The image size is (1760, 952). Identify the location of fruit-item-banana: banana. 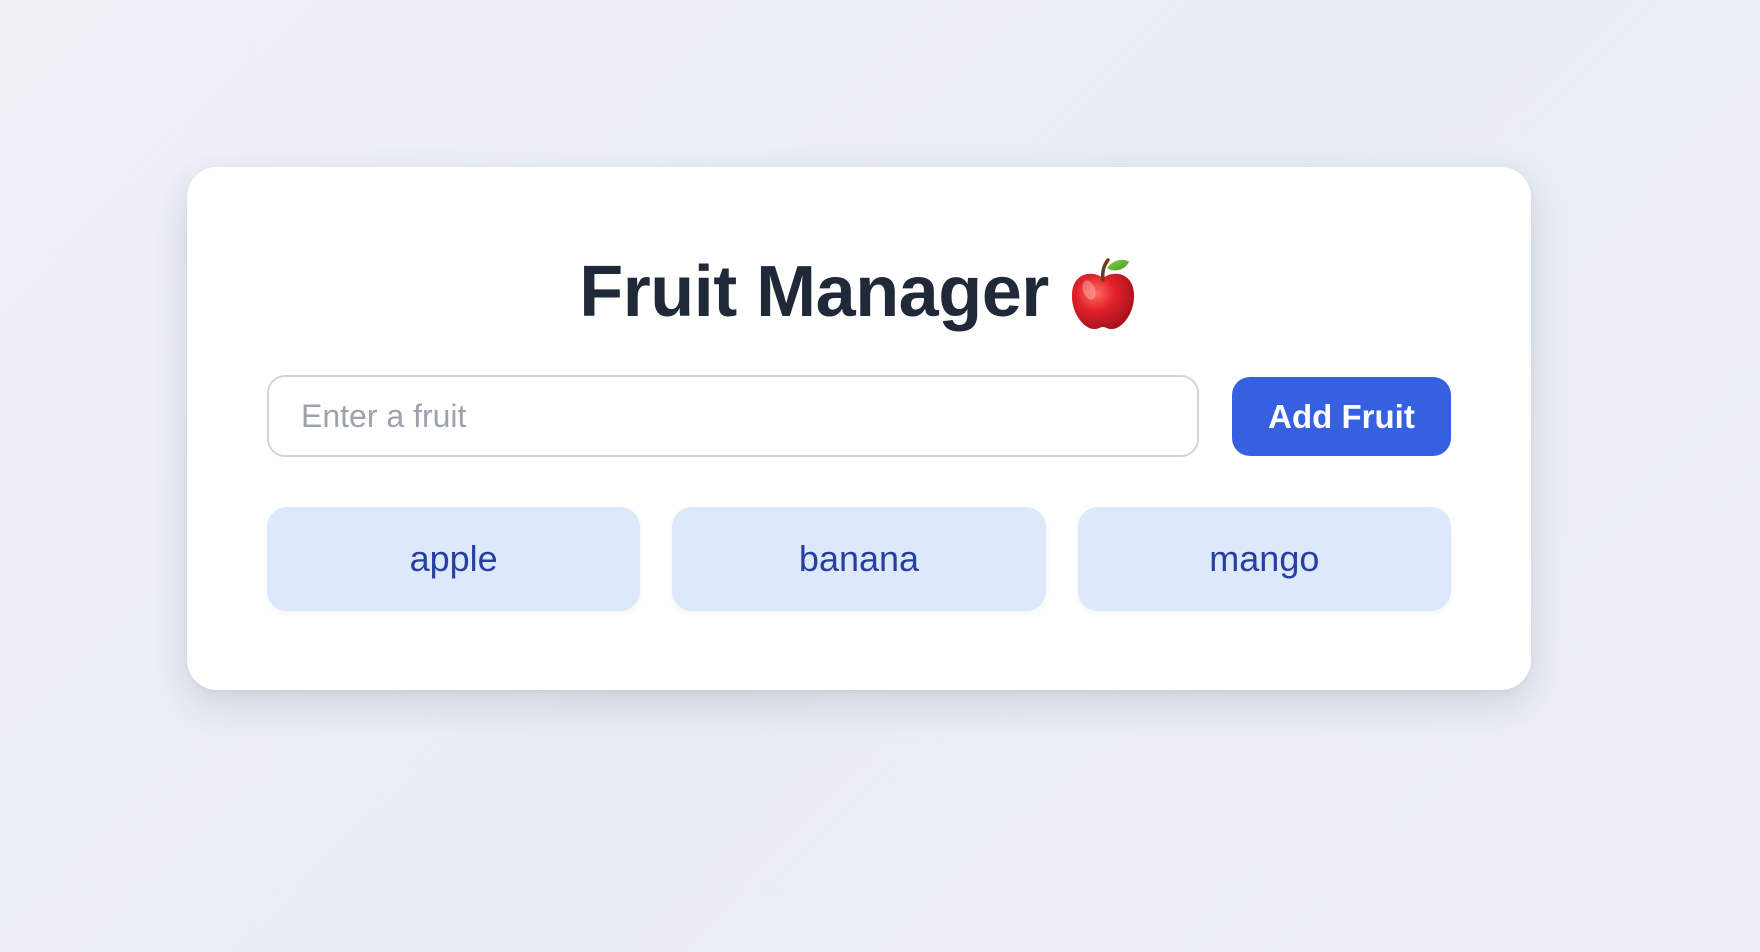
(859, 559).